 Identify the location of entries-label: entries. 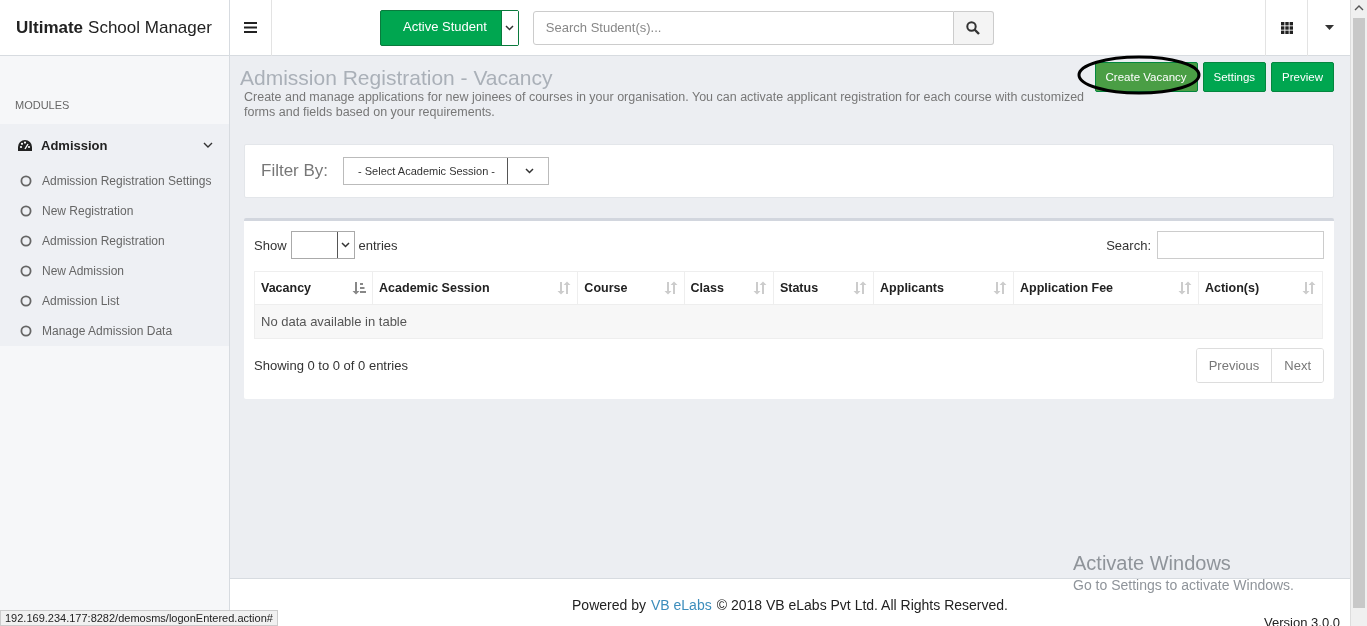
(378, 245).